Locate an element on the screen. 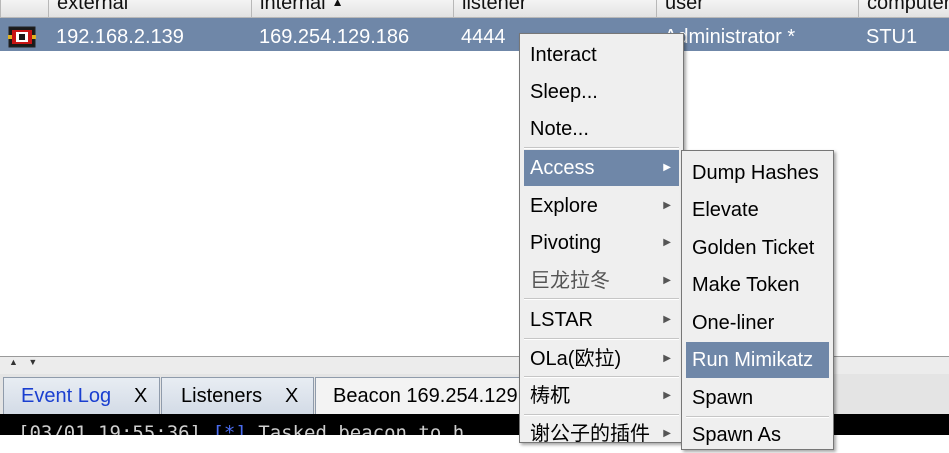  column-header-internal: internal ▲ is located at coordinates (352, 8).